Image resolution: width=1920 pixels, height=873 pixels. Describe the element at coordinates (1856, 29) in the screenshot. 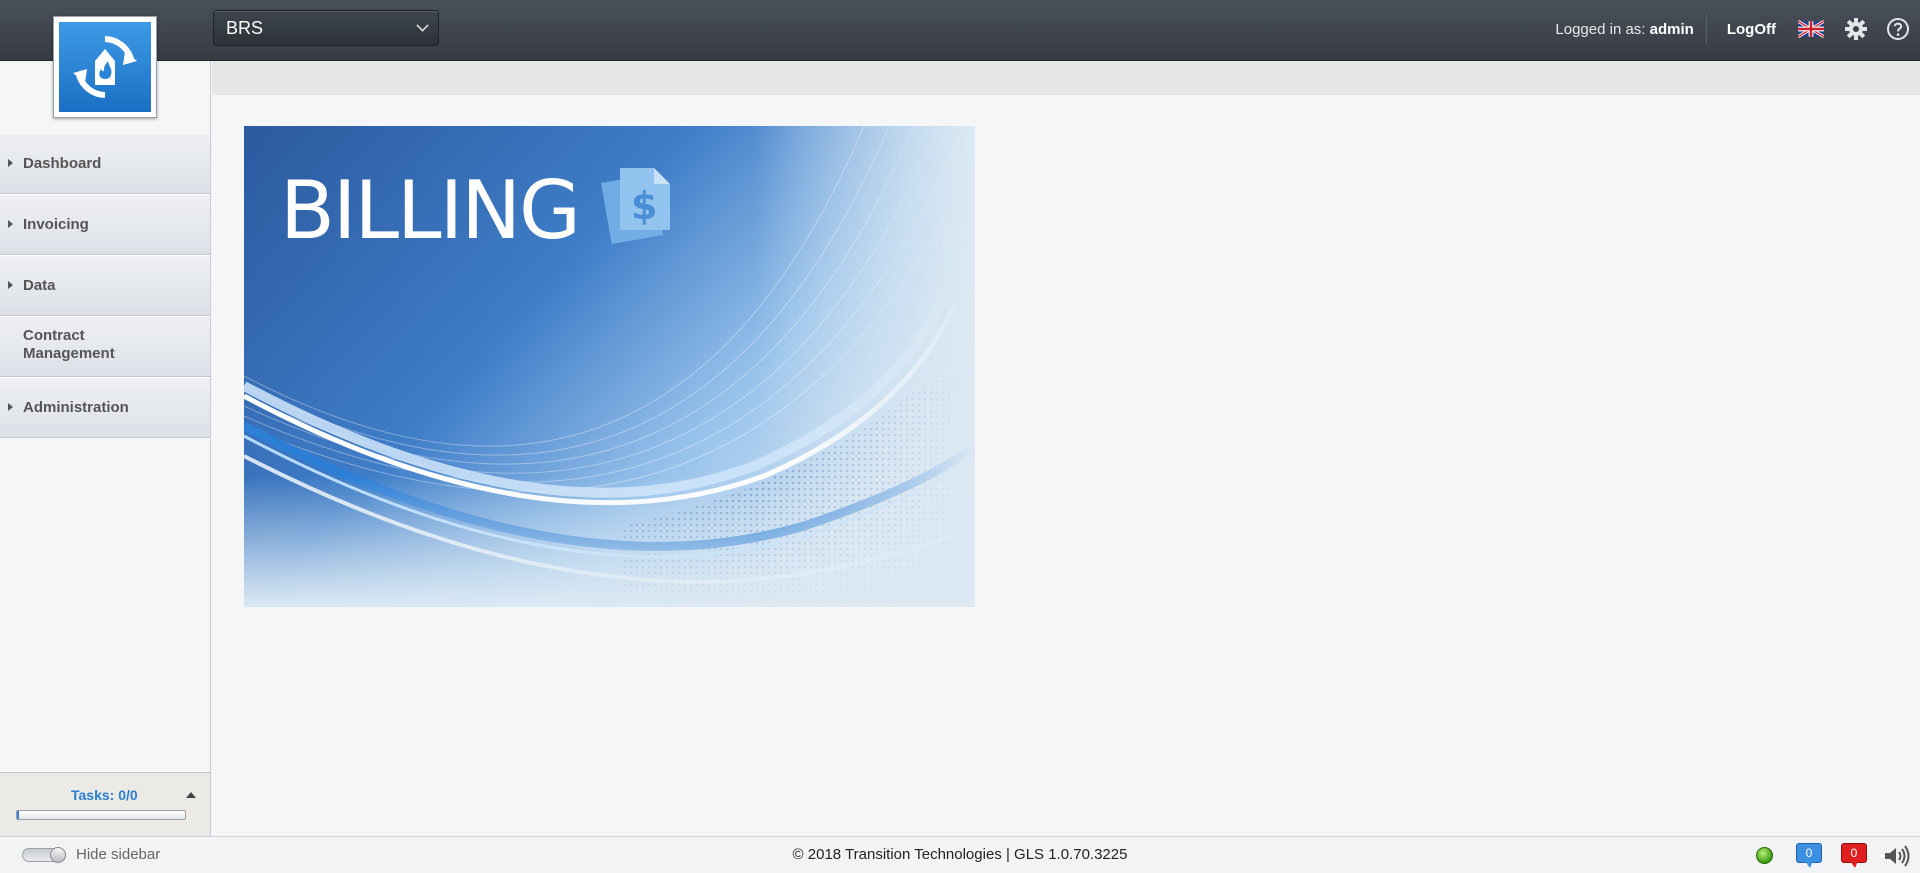

I see `gear-icon` at that location.